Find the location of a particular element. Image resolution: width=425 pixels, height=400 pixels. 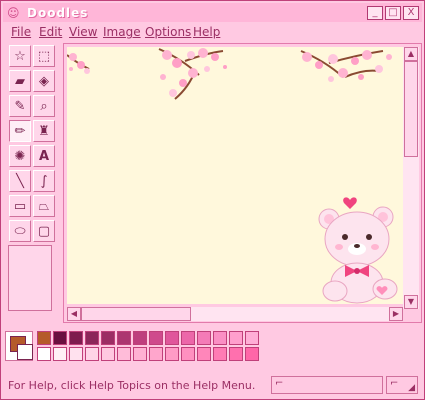

menu-bar: File Edit View Image Options Help is located at coordinates (212, 32).